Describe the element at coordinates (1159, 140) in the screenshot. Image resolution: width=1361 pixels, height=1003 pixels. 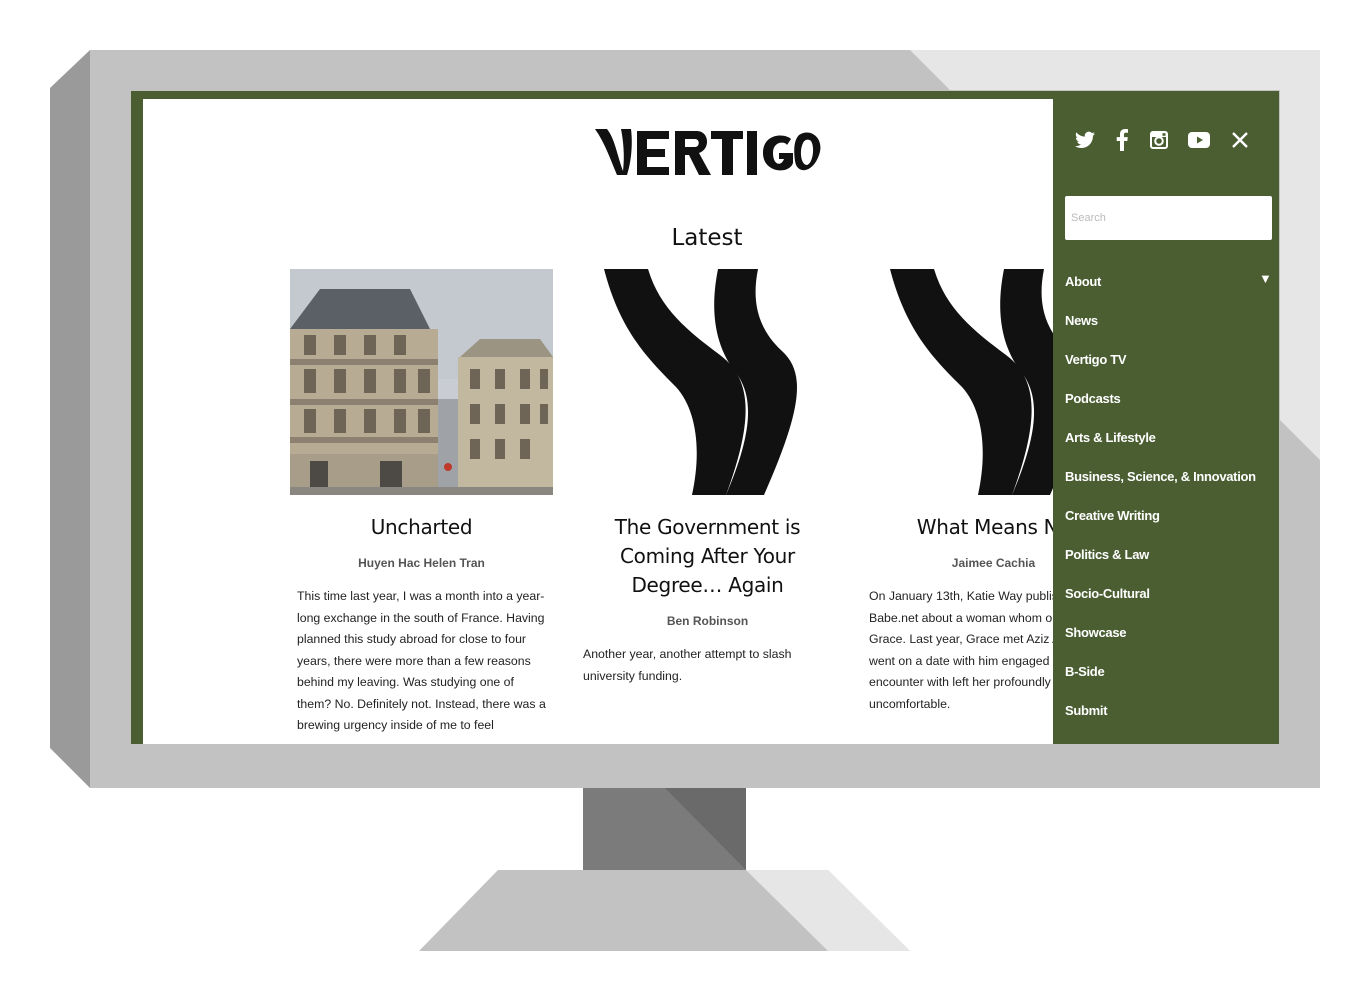
I see `instagram-icon` at that location.